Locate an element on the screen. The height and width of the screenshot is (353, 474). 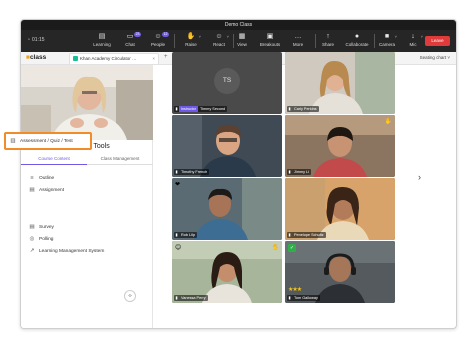
toolbar-raise-button: ✋ ˅ Raise is located at coordinates (191, 41).